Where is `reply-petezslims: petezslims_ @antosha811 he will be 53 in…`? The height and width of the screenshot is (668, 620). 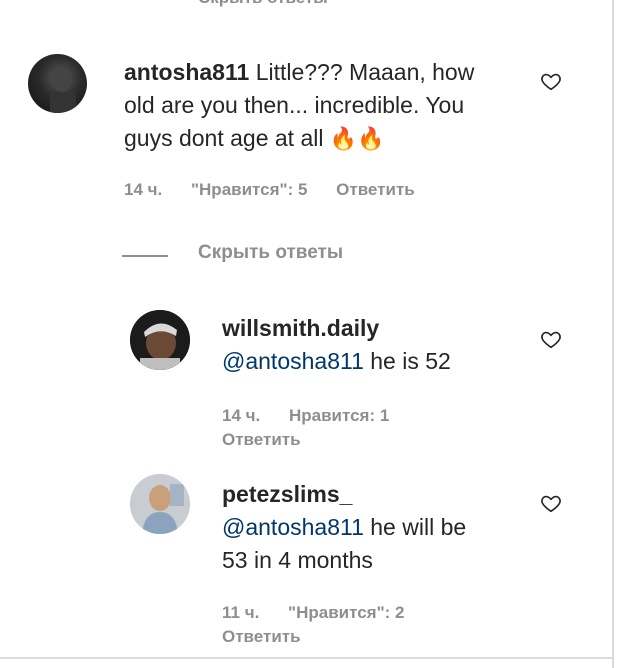
reply-petezslims: petezslims_ @antosha811 he will be 53 in… is located at coordinates (382, 527).